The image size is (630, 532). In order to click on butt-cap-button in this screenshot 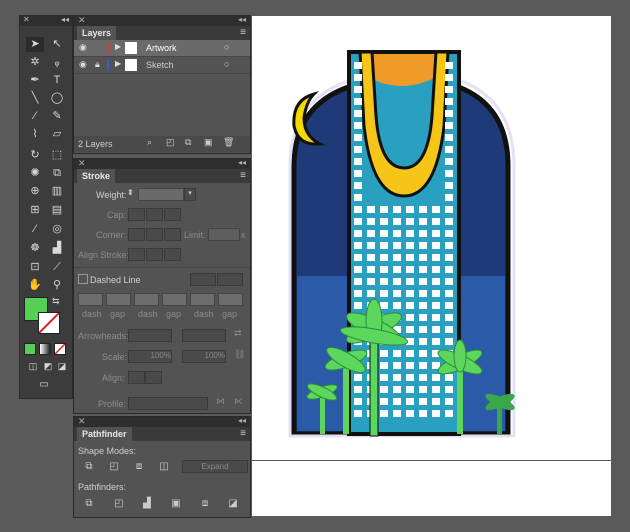, I will do `click(136, 214)`.